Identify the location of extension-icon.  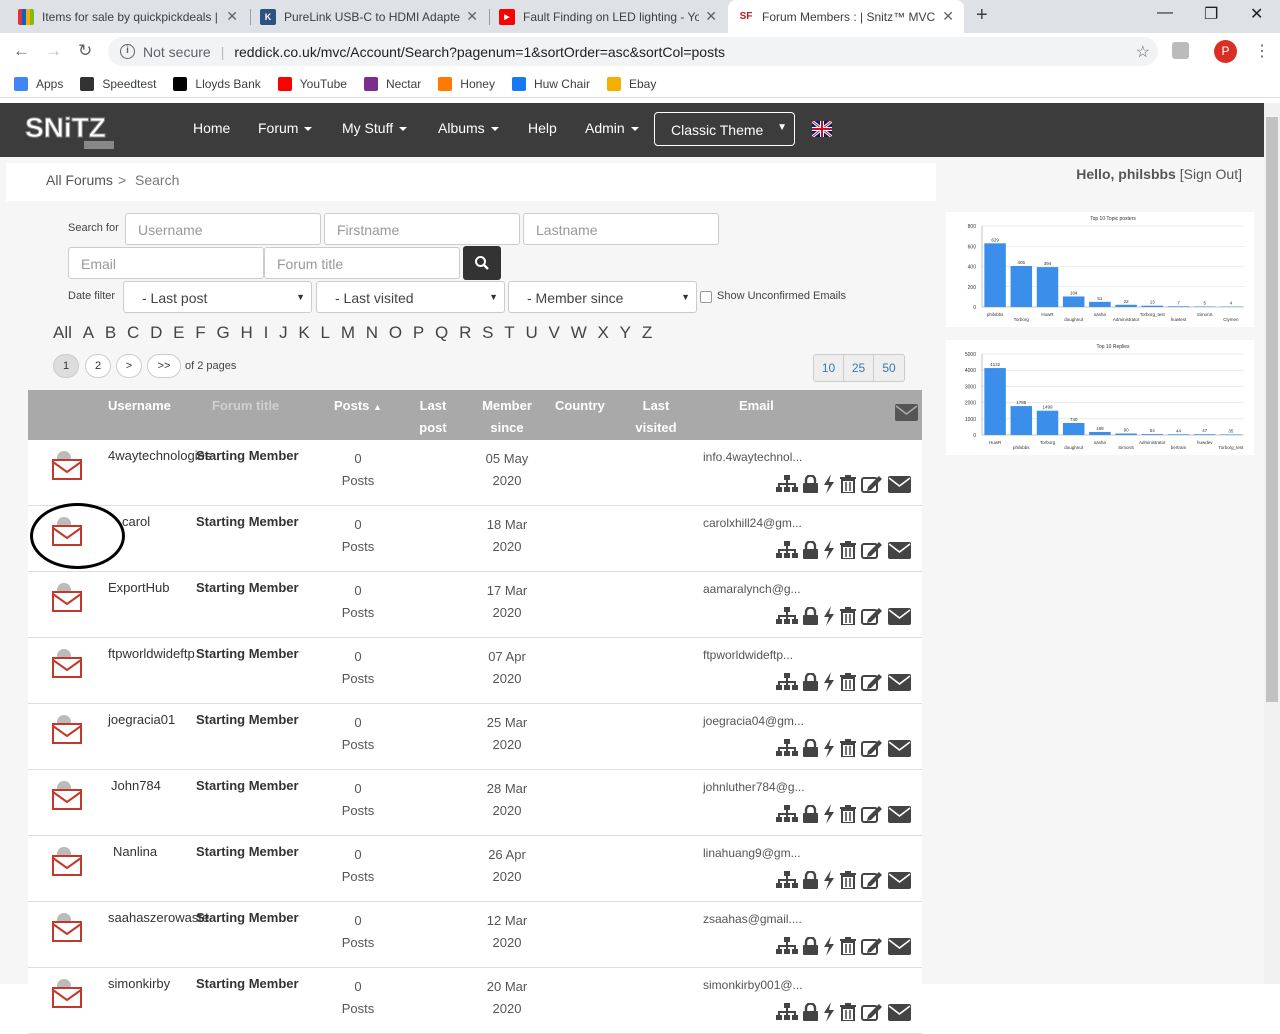
(1180, 50).